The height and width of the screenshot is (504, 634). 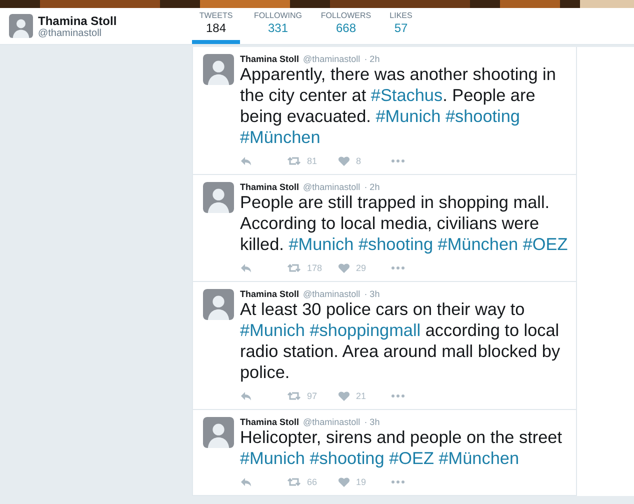 What do you see at coordinates (404, 223) in the screenshot?
I see `tweet-text: People are still trapped in shopping mall. According to local media, civilians were killed. #Munich #shooting #München #OEZ` at bounding box center [404, 223].